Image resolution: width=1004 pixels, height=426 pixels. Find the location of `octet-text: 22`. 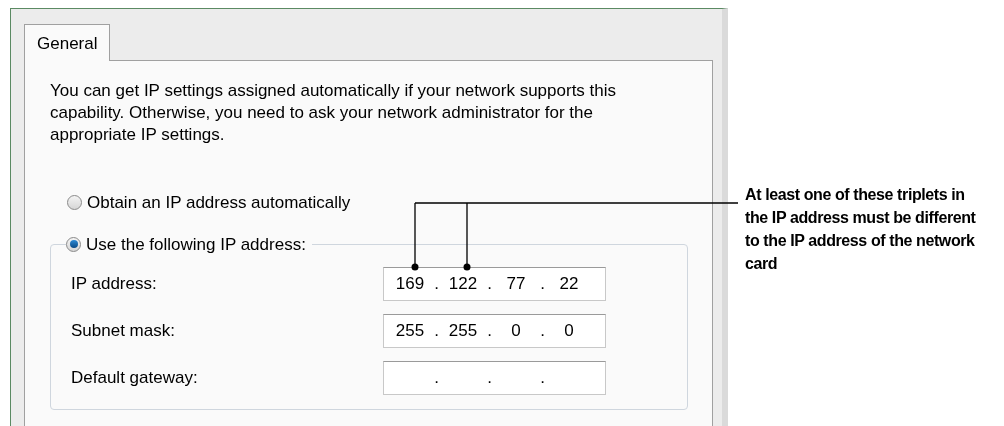

octet-text: 22 is located at coordinates (569, 284).